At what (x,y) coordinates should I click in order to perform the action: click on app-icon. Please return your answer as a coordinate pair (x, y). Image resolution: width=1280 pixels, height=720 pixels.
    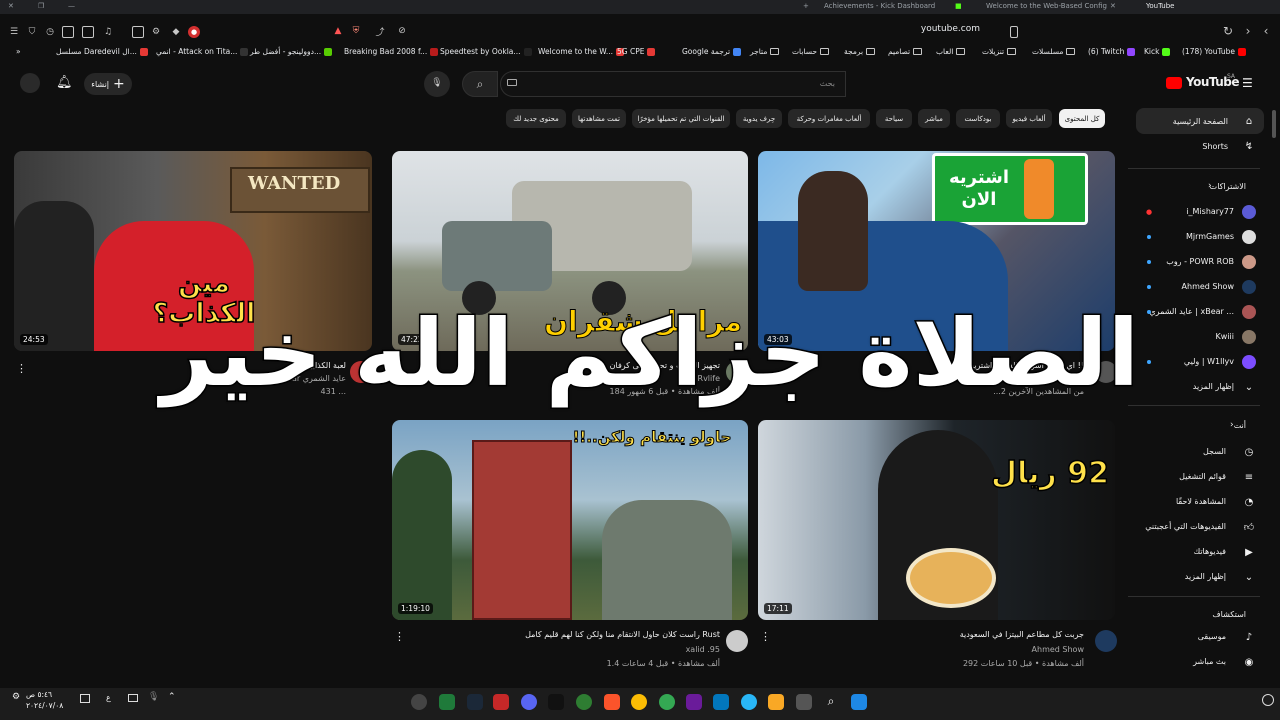
    Looking at the image, I should click on (584, 702).